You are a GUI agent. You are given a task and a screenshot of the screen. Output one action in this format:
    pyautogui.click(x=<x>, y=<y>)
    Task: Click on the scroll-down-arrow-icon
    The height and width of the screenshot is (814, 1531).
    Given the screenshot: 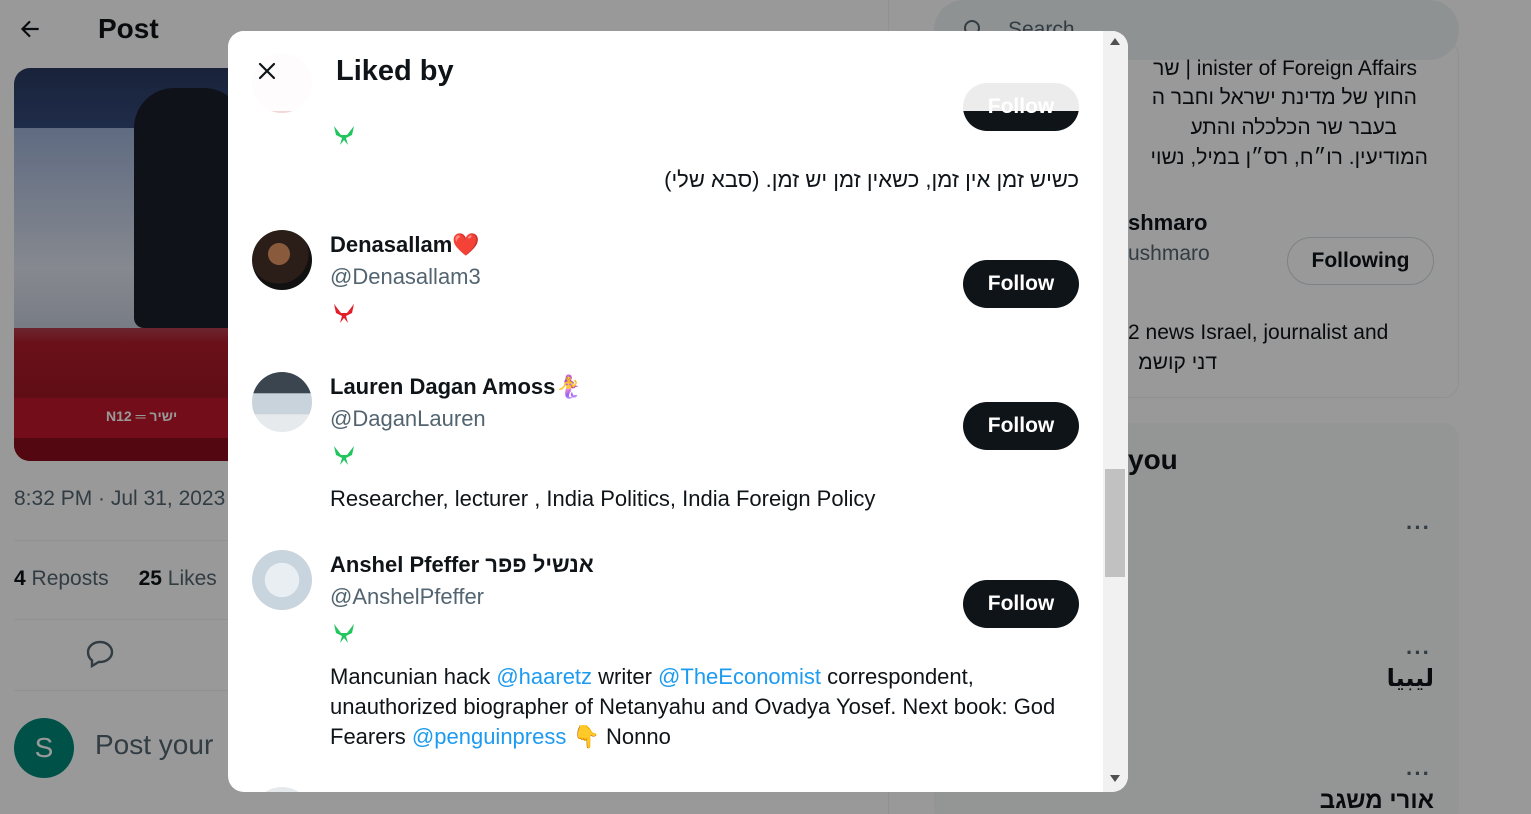 What is the action you would take?
    pyautogui.click(x=1115, y=778)
    